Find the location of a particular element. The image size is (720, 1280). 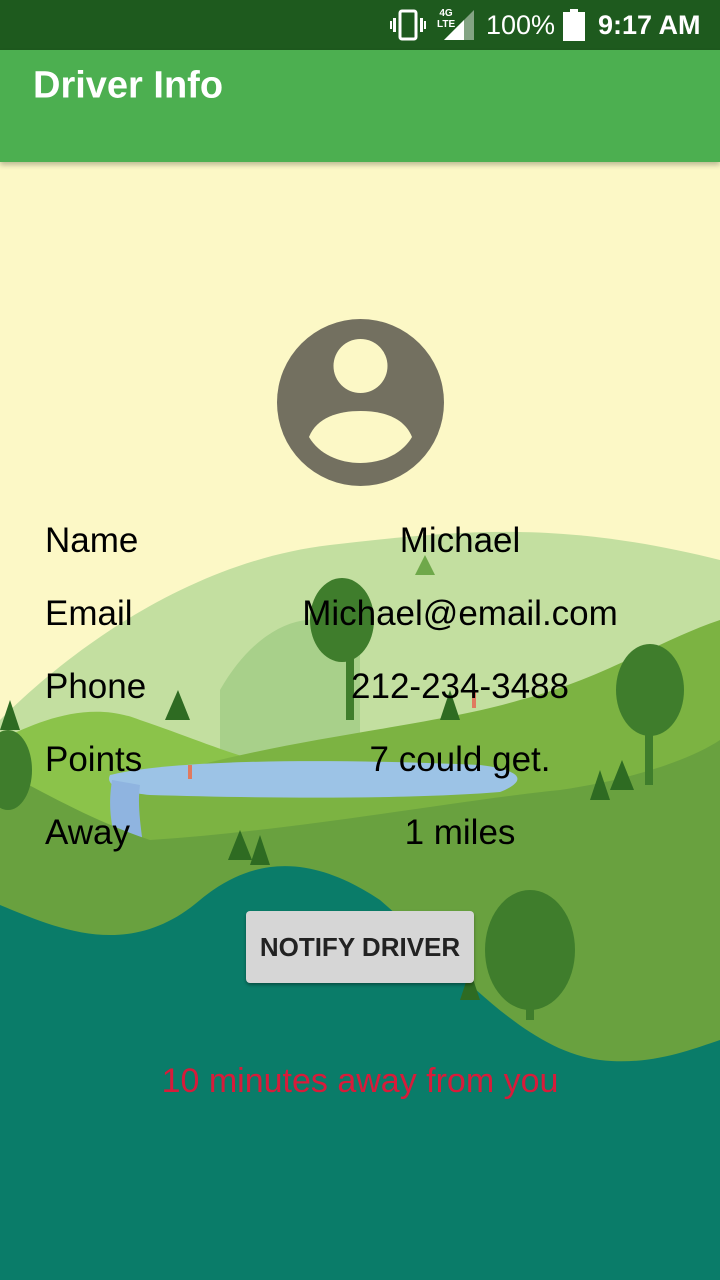

vibrate-icon is located at coordinates (408, 25).